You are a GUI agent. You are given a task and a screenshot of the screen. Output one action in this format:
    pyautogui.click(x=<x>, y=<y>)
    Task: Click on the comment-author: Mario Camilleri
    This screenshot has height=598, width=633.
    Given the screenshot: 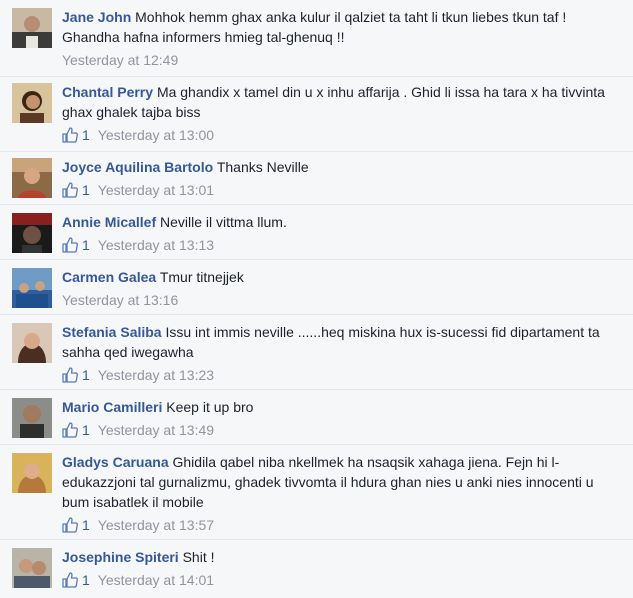 What is the action you would take?
    pyautogui.click(x=112, y=407)
    